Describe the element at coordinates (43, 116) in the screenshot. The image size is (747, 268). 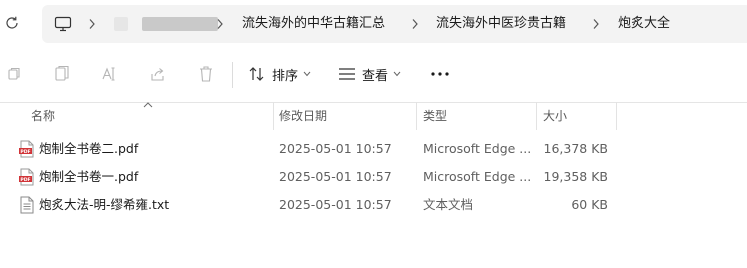
I see `column-header-name: 名称` at that location.